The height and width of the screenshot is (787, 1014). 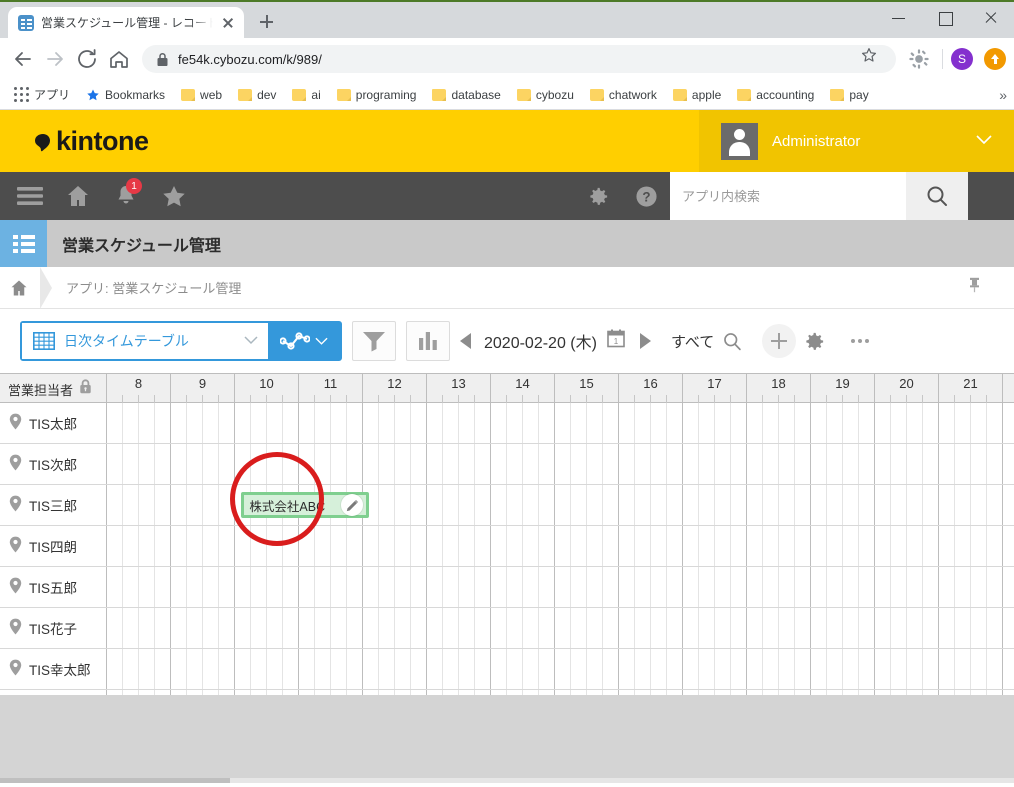 What do you see at coordinates (899, 18) in the screenshot?
I see `minimize-button` at bounding box center [899, 18].